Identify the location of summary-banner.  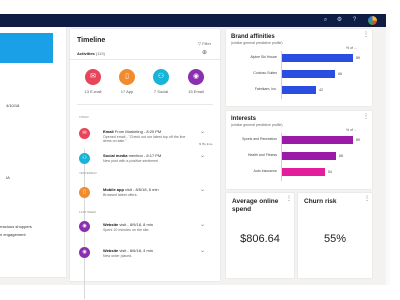
(26, 48).